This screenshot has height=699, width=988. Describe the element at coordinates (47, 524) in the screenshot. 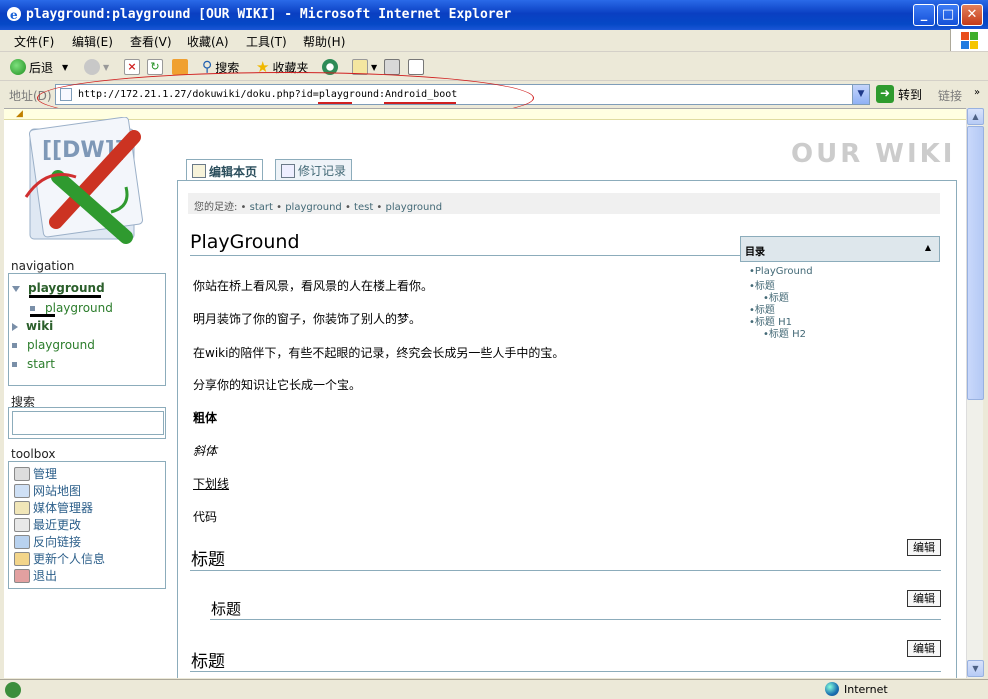

I see `toolbox-recent-changes: 最近更改` at that location.